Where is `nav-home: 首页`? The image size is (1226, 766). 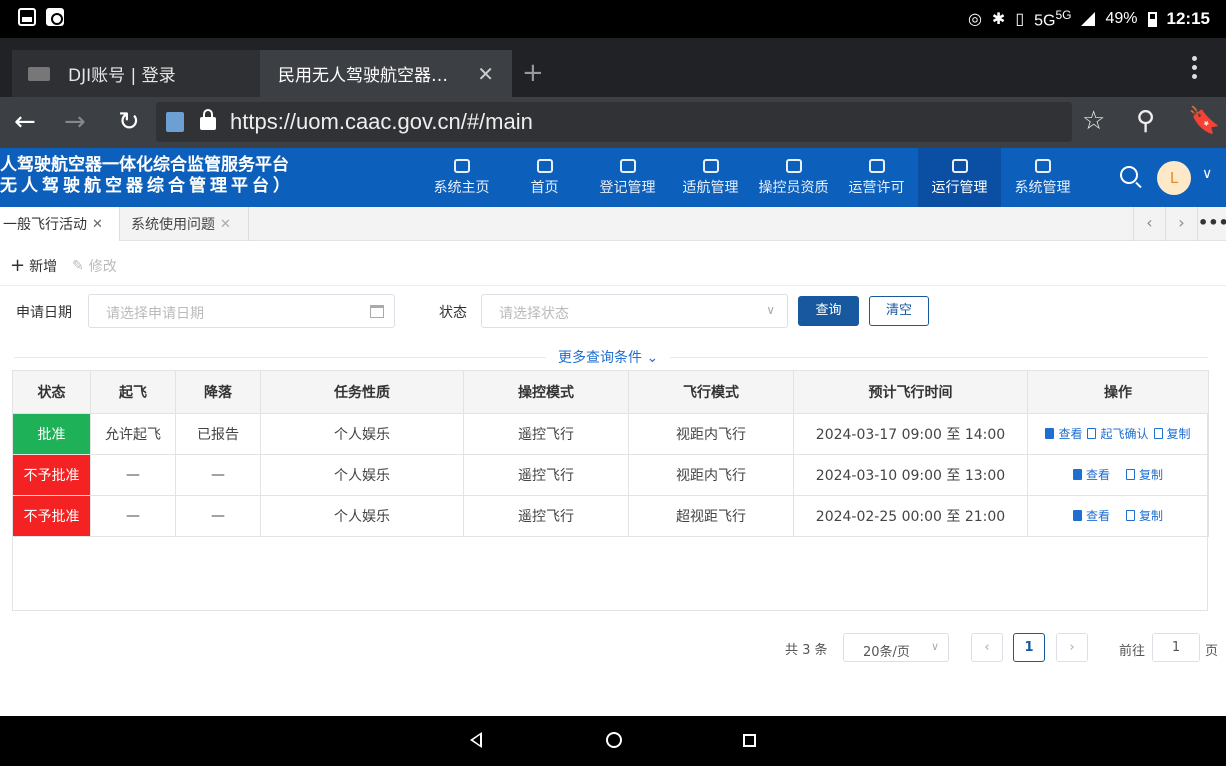 nav-home: 首页 is located at coordinates (544, 177).